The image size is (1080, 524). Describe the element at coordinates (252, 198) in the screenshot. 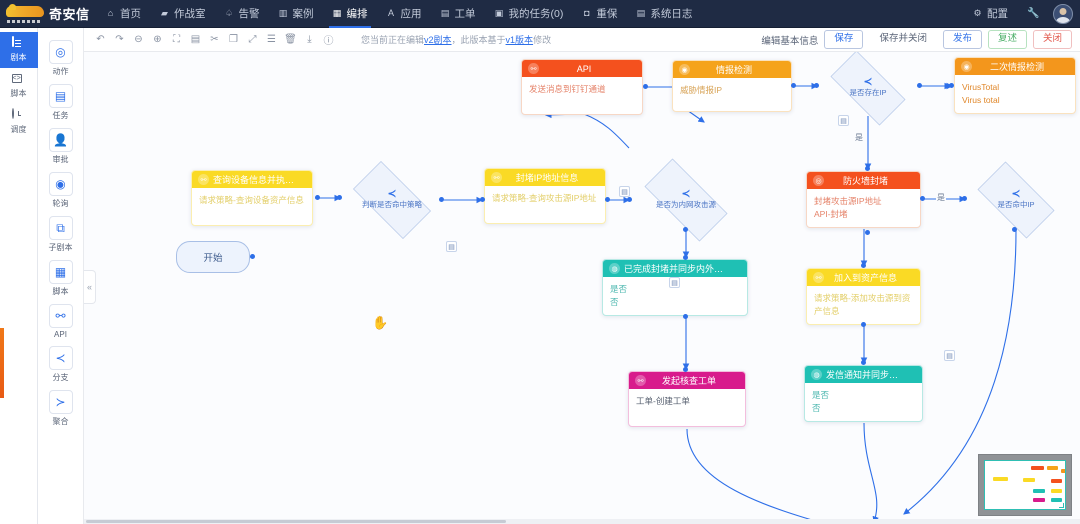

I see `node-card-n1: ⚯ 查询设备信息并执行任务策略请求策略-查询设备资产信息` at that location.